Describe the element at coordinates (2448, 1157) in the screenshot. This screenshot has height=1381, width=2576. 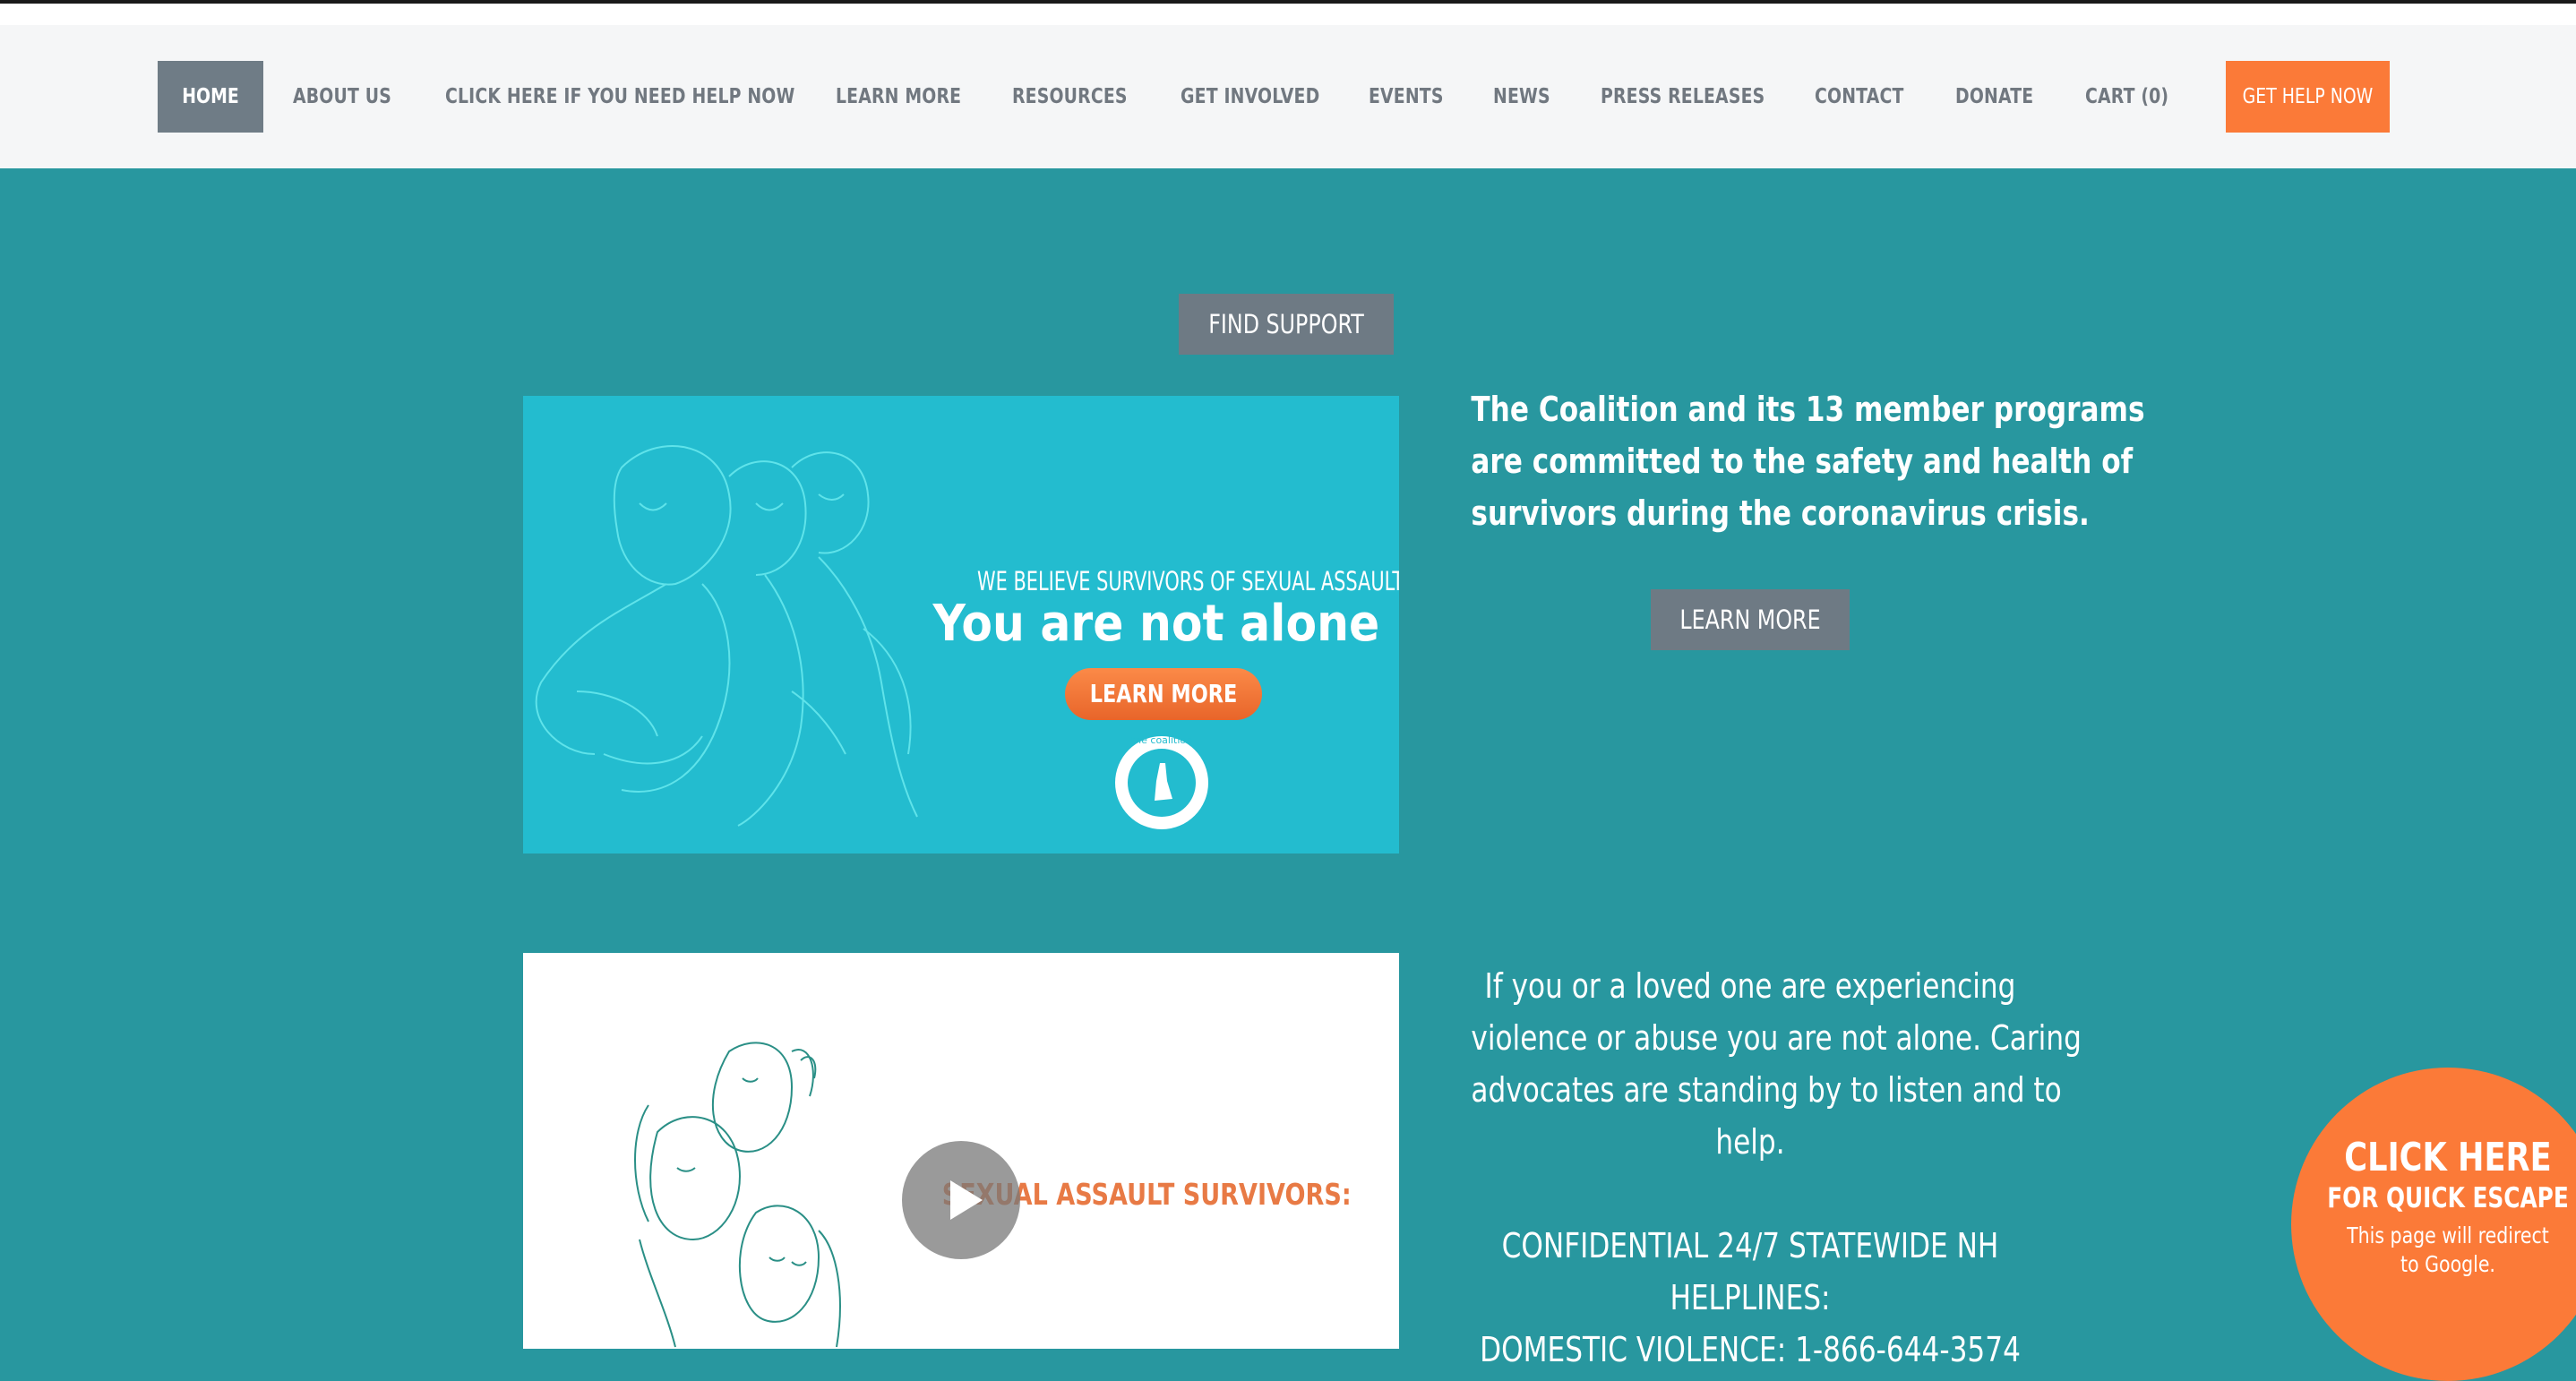
I see `quick-escape-line-1: CLICK HERE` at that location.